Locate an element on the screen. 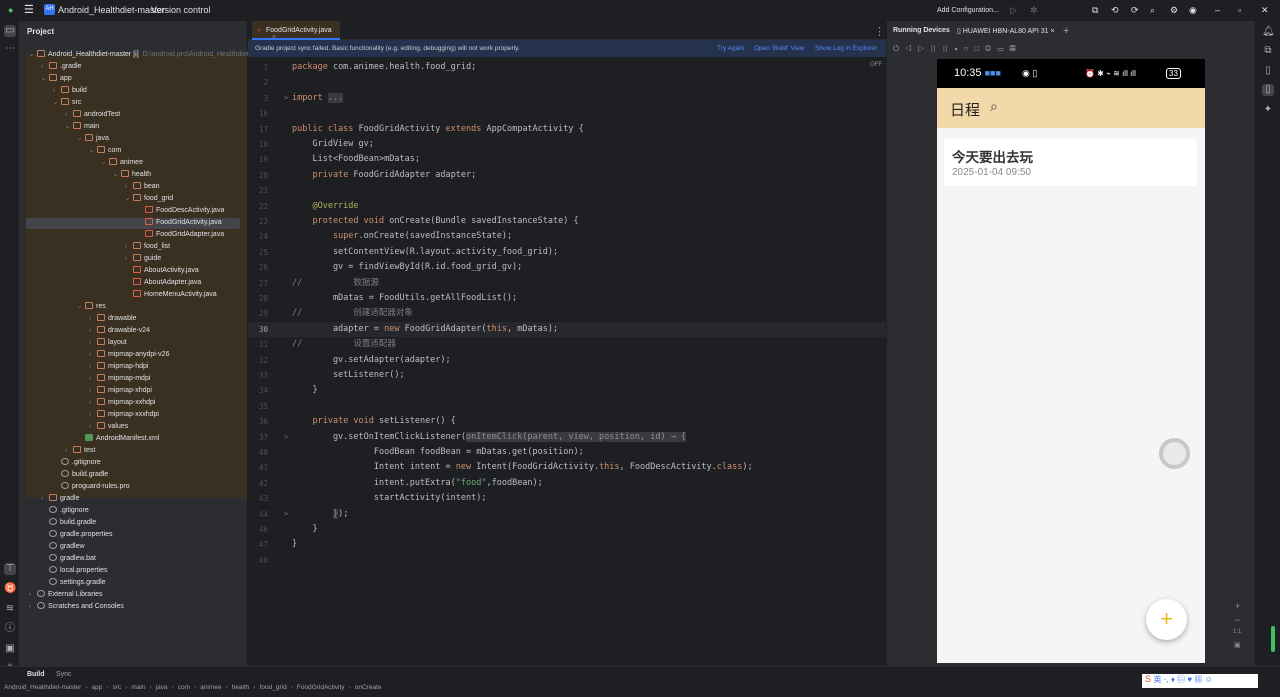 This screenshot has width=1280, height=697. device-tab: ▯ HUAWEI HBN-AL80 API 31 × is located at coordinates (1006, 31).